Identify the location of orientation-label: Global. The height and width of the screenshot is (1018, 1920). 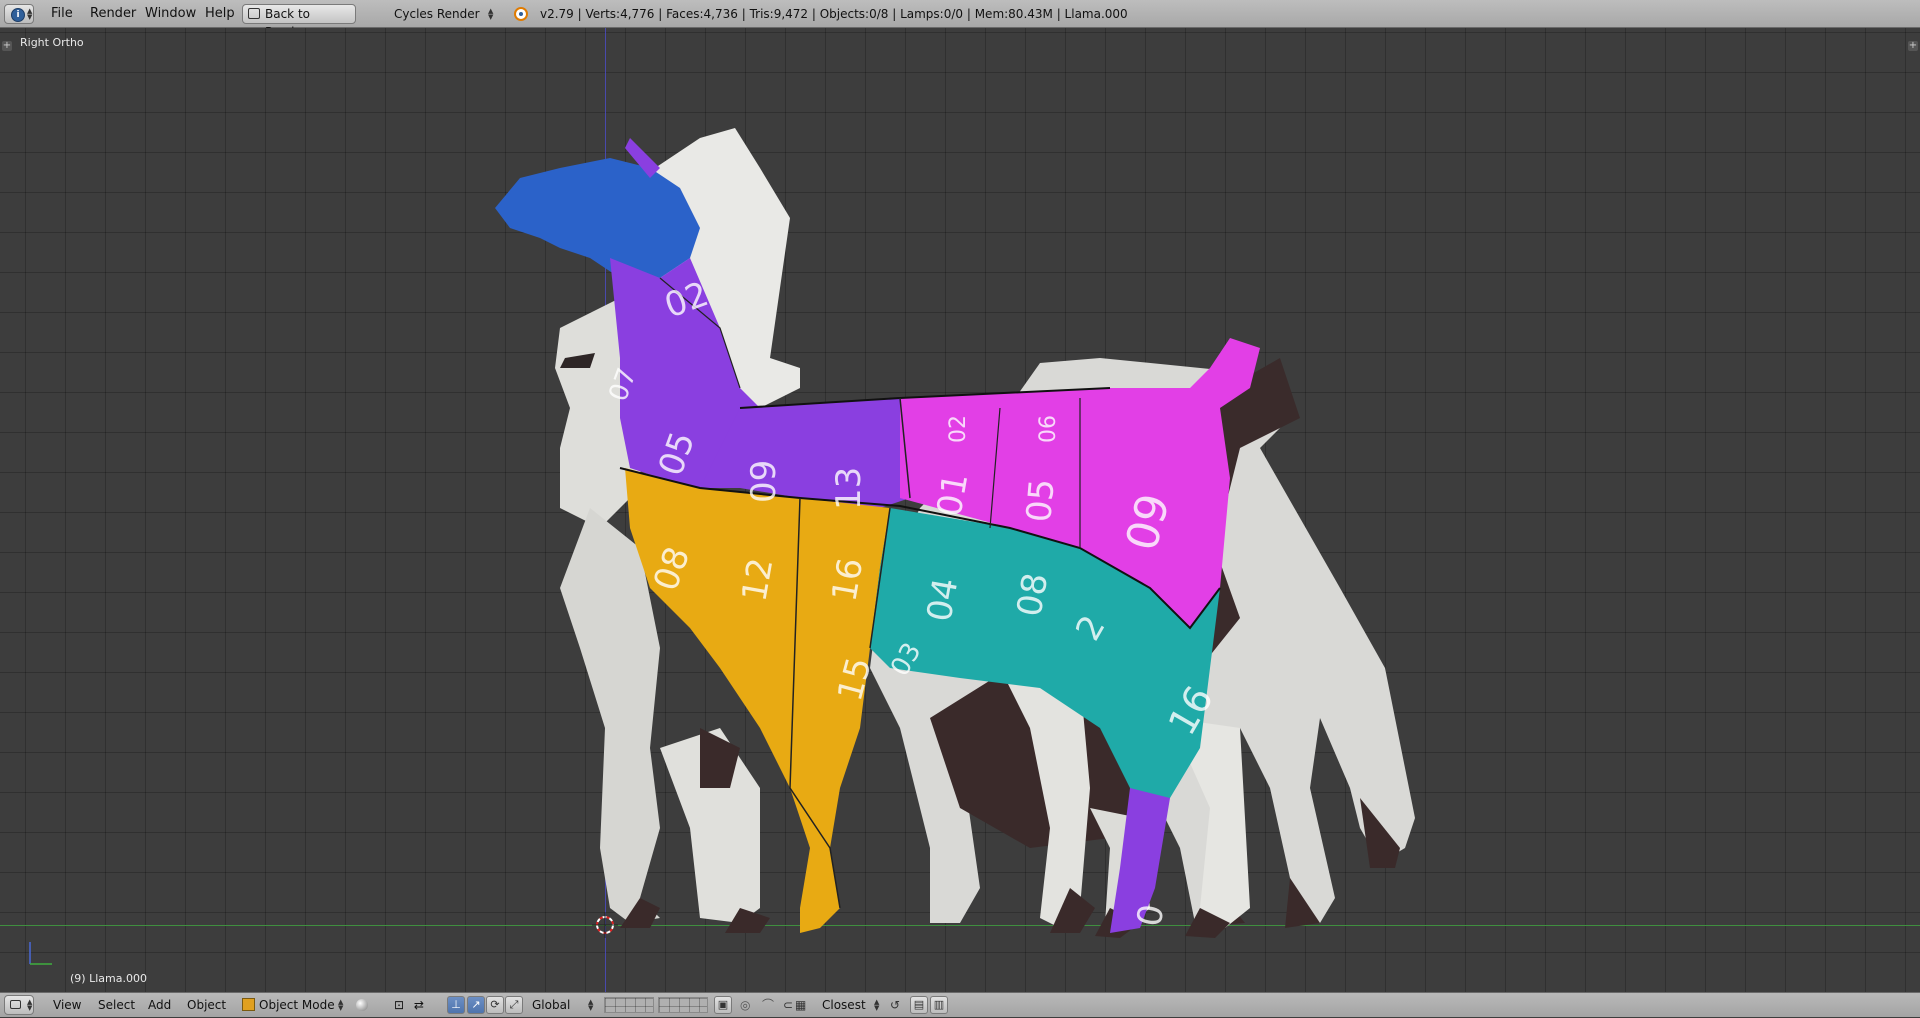
(551, 1005).